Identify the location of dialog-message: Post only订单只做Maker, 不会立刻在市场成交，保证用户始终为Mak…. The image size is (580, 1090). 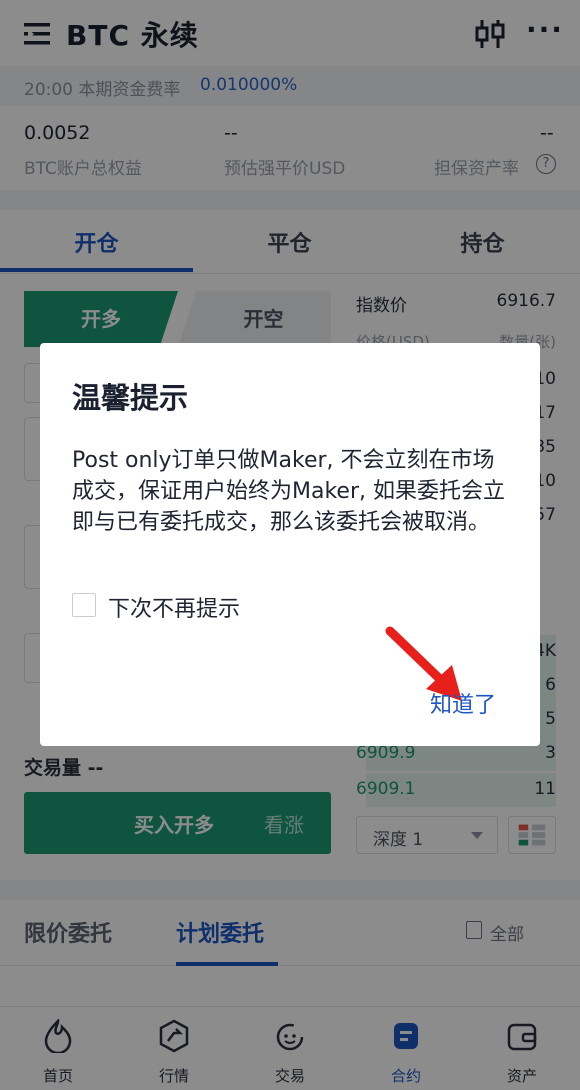
(288, 491).